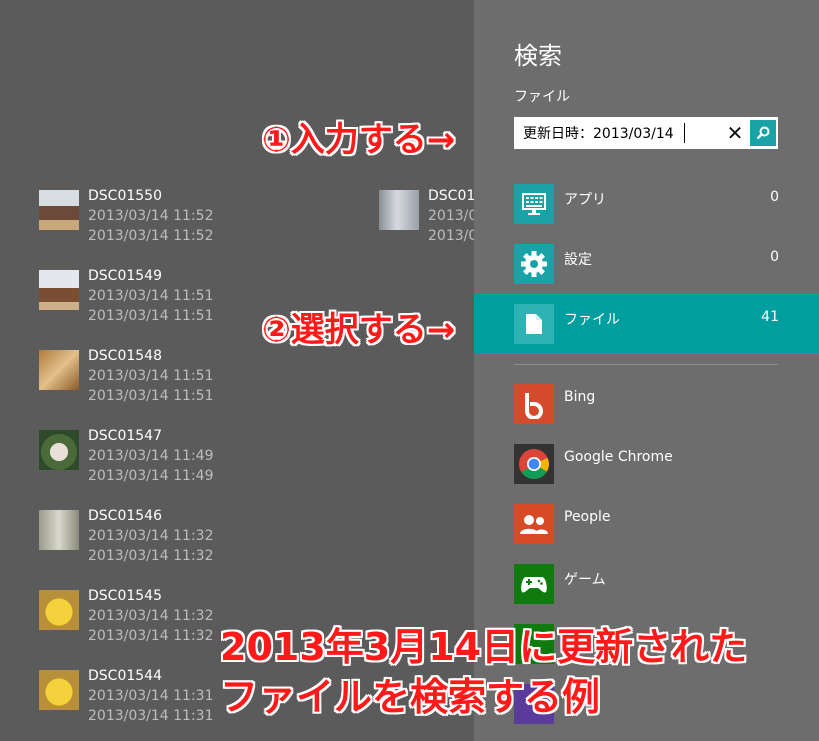 Image resolution: width=819 pixels, height=741 pixels. What do you see at coordinates (534, 264) in the screenshot?
I see `settings-gear-icon` at bounding box center [534, 264].